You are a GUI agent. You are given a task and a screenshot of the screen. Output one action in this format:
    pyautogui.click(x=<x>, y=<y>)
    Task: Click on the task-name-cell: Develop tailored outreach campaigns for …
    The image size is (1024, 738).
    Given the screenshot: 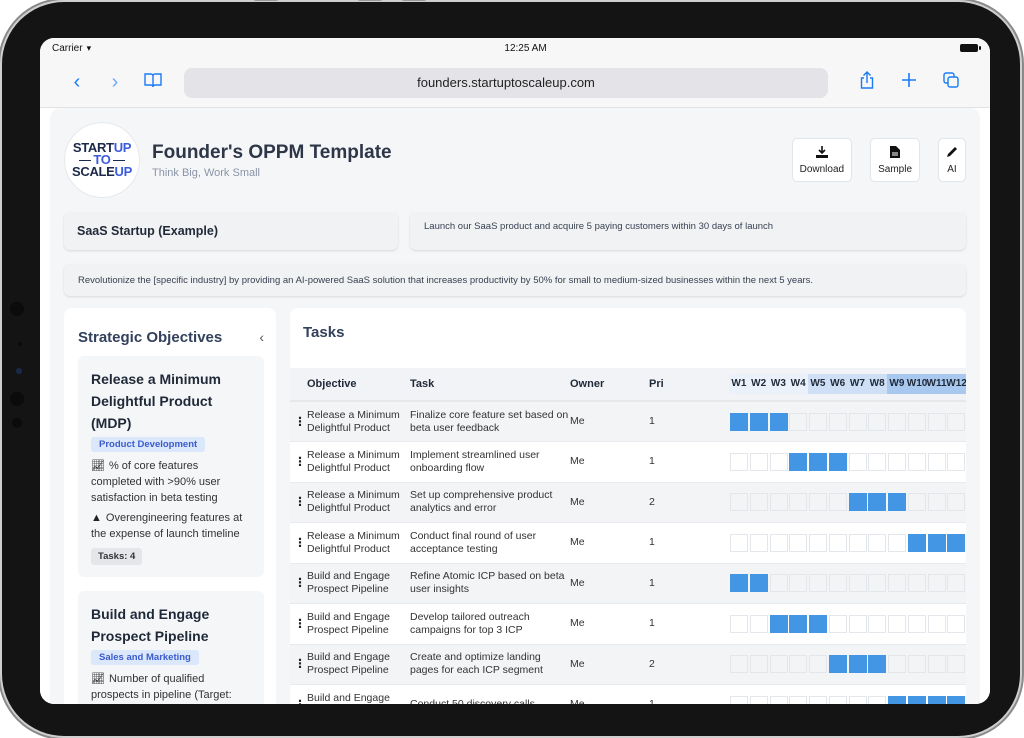 What is the action you would take?
    pyautogui.click(x=490, y=624)
    